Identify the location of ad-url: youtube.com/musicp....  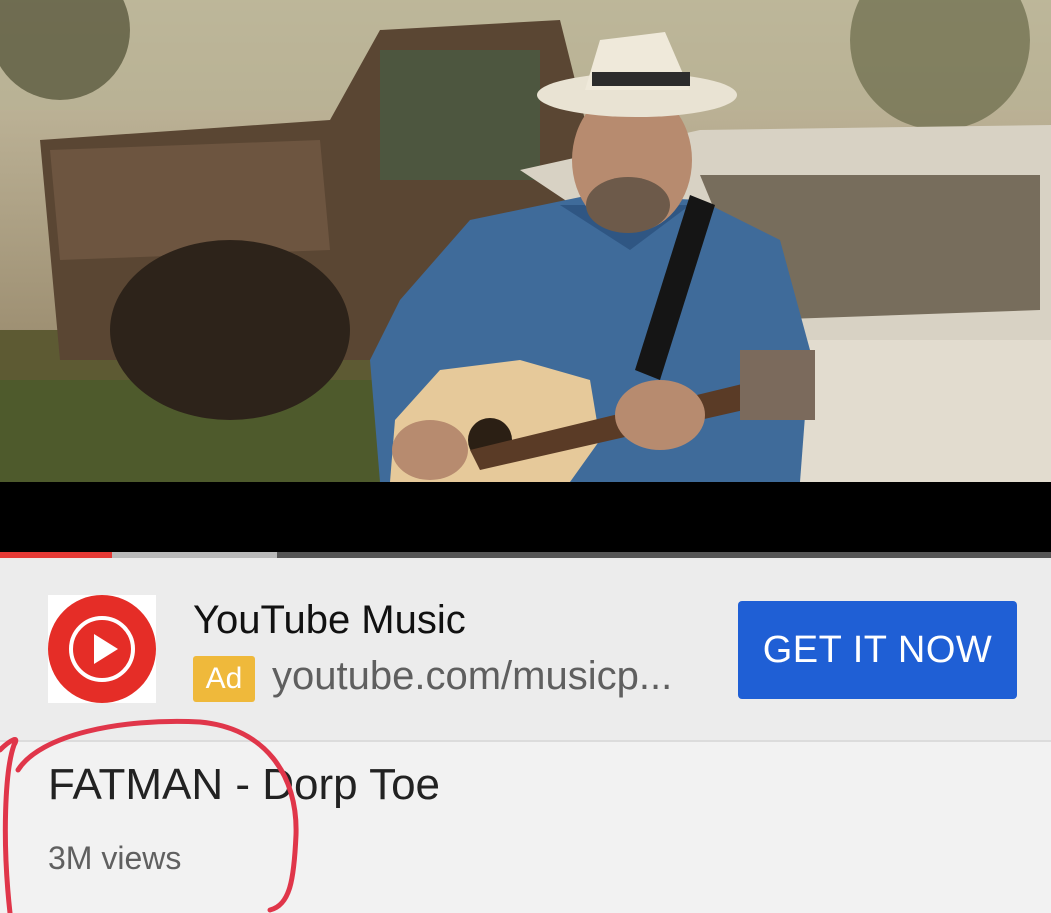
(492, 676).